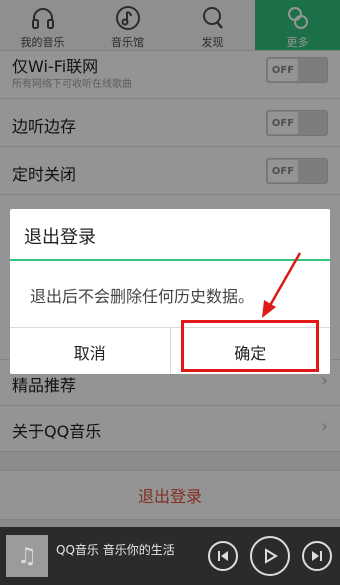 This screenshot has height=585, width=340. I want to click on previous-button, so click(223, 556).